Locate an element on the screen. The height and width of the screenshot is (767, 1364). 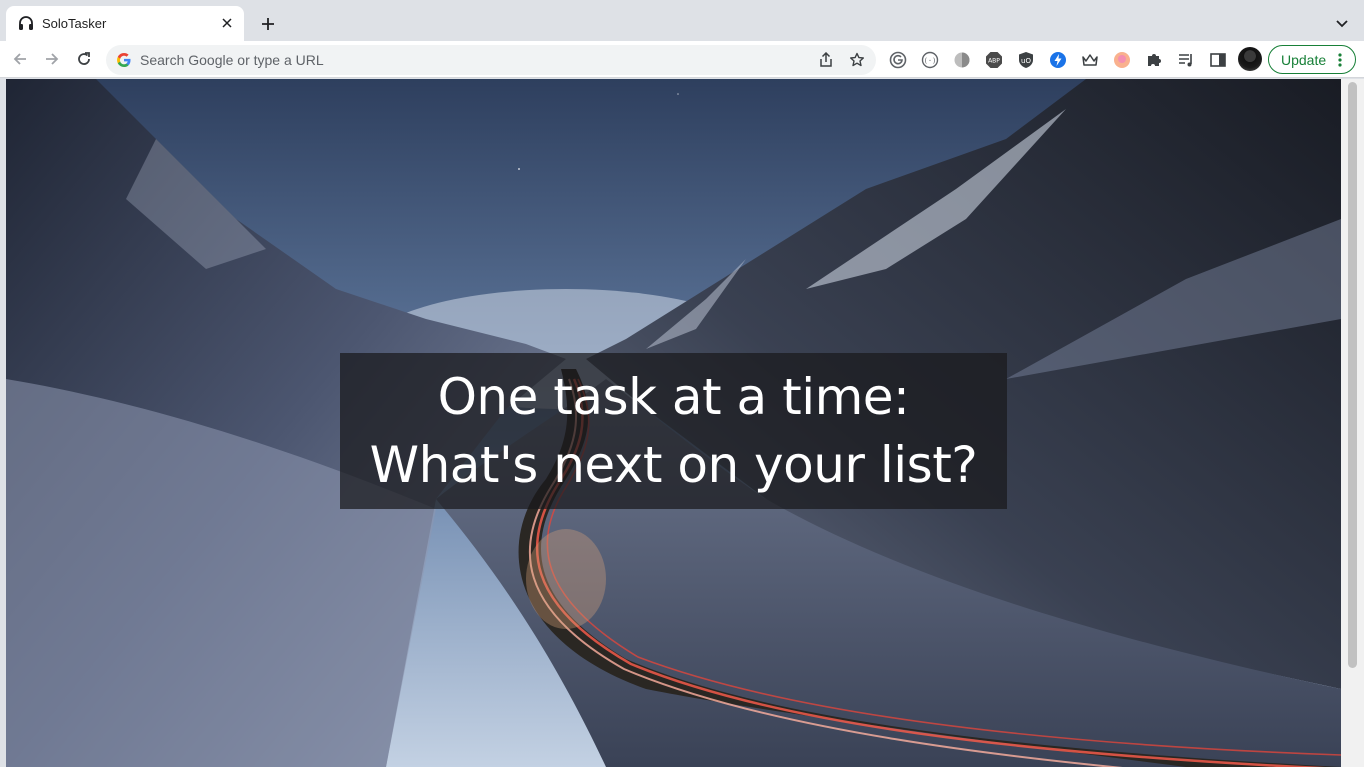
active-tab: SoloTasker is located at coordinates (125, 23).